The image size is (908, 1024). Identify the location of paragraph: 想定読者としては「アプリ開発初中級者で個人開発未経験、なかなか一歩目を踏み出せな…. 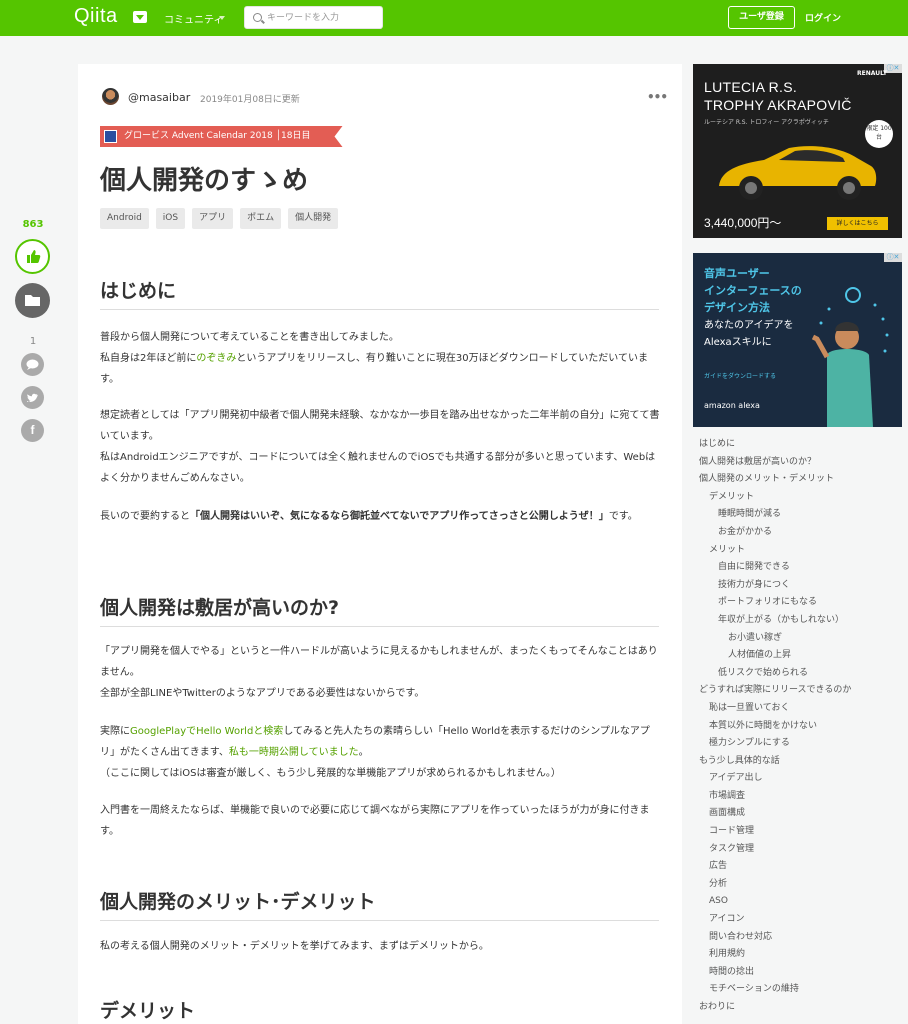
(380, 447).